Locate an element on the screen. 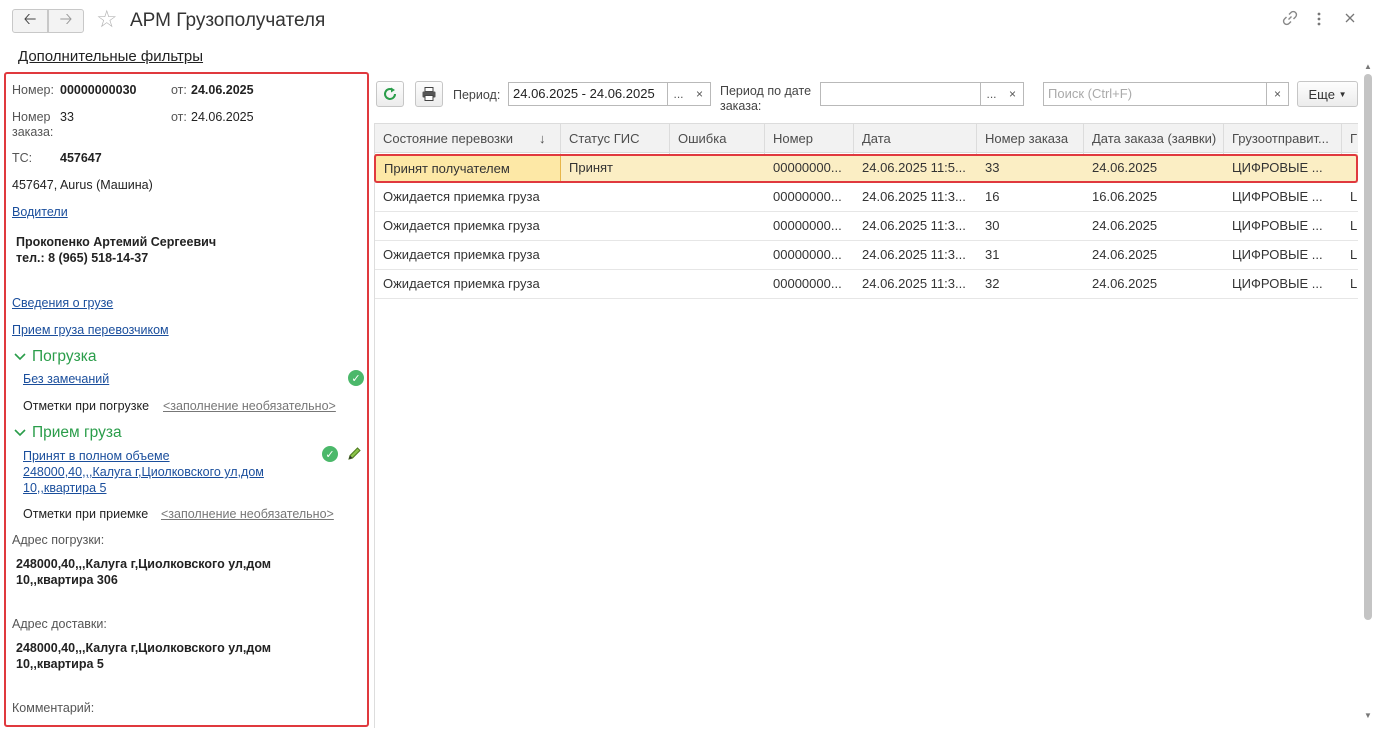 This screenshot has width=1377, height=733. loading-address-line2: 10,,квартира 306 is located at coordinates (67, 580).